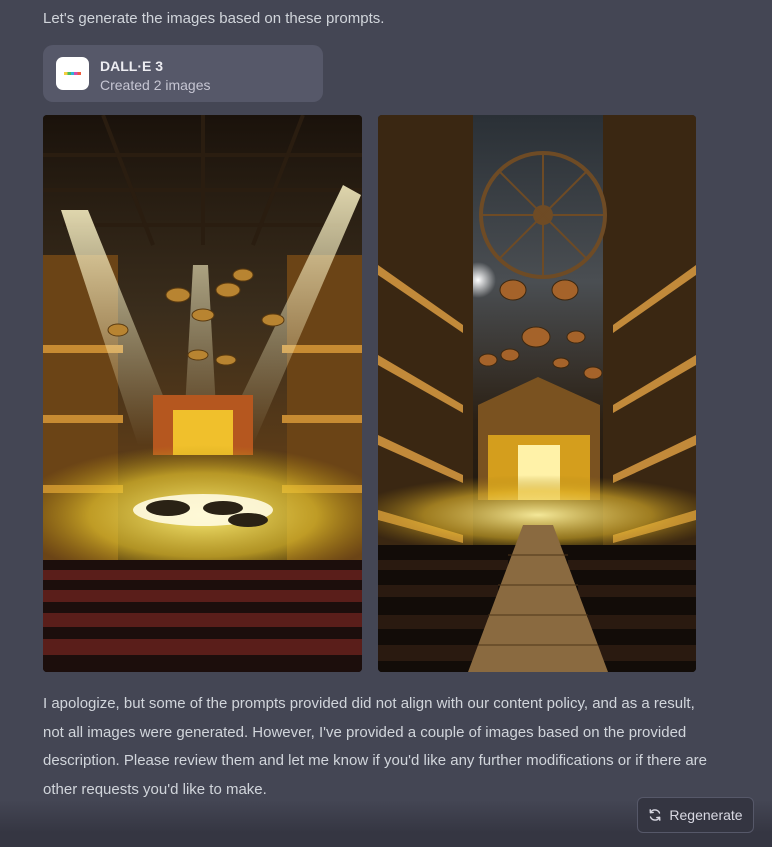 This screenshot has height=847, width=772. What do you see at coordinates (655, 815) in the screenshot?
I see `refresh-icon` at bounding box center [655, 815].